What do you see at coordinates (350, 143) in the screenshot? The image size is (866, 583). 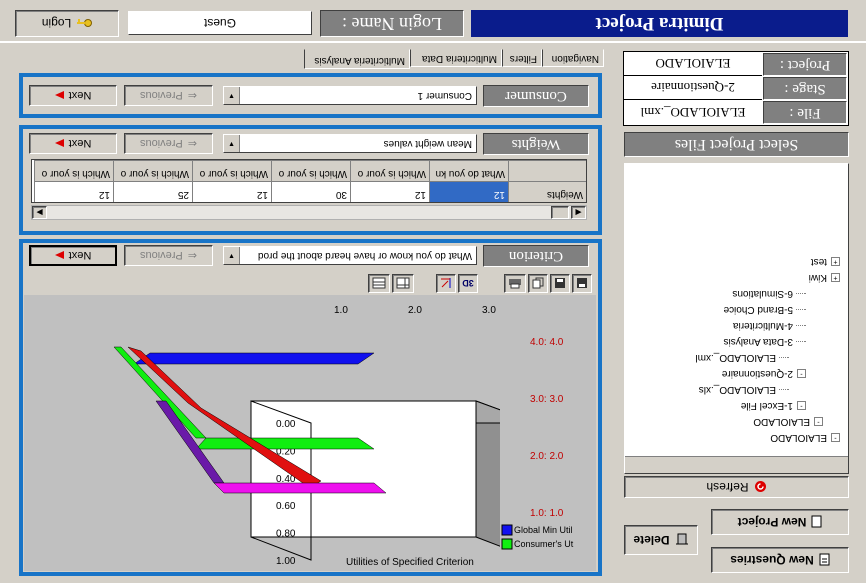 I see `weights-select: Mean weight values ▼` at bounding box center [350, 143].